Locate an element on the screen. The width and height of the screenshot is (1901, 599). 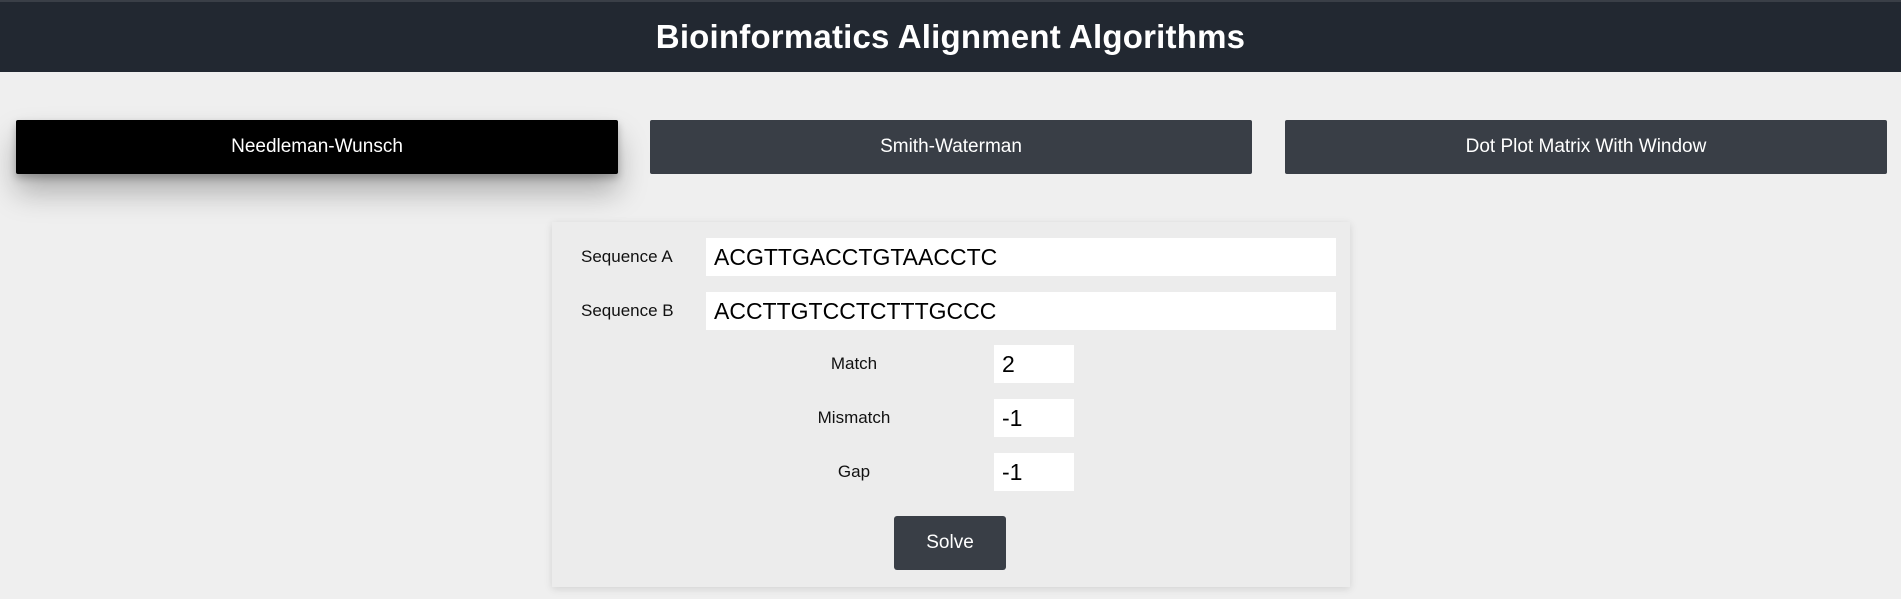
tab-dot-plot-matrix: Dot Plot Matrix With Window is located at coordinates (1586, 147).